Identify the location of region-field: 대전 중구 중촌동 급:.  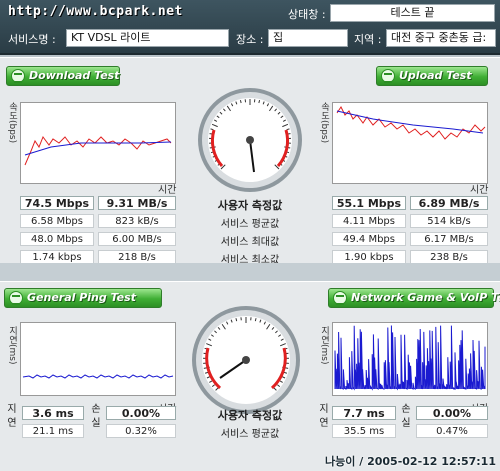
(441, 38).